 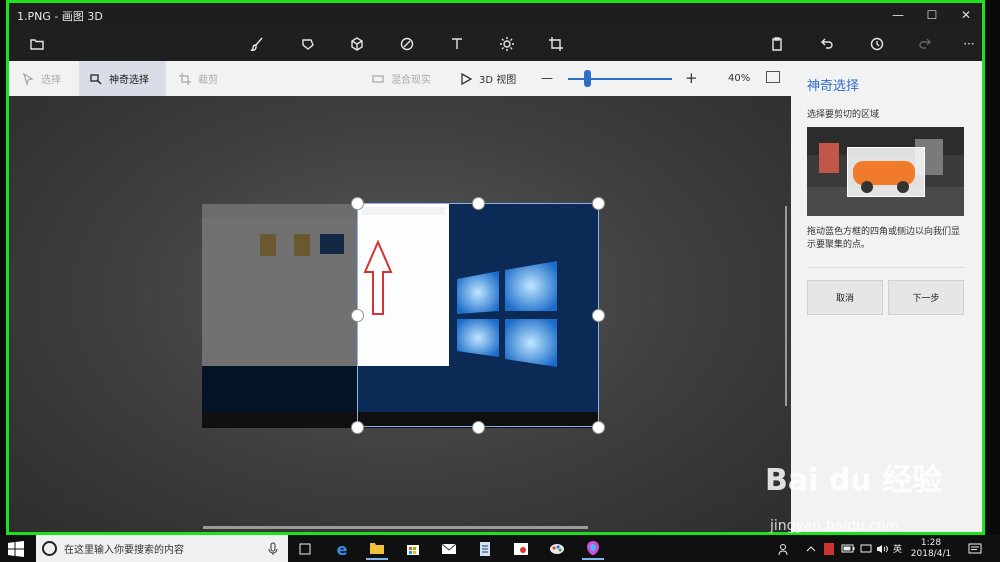 What do you see at coordinates (495, 15) in the screenshot?
I see `title-bar: 1.PNG - 画图 3D — ☐ ✕` at bounding box center [495, 15].